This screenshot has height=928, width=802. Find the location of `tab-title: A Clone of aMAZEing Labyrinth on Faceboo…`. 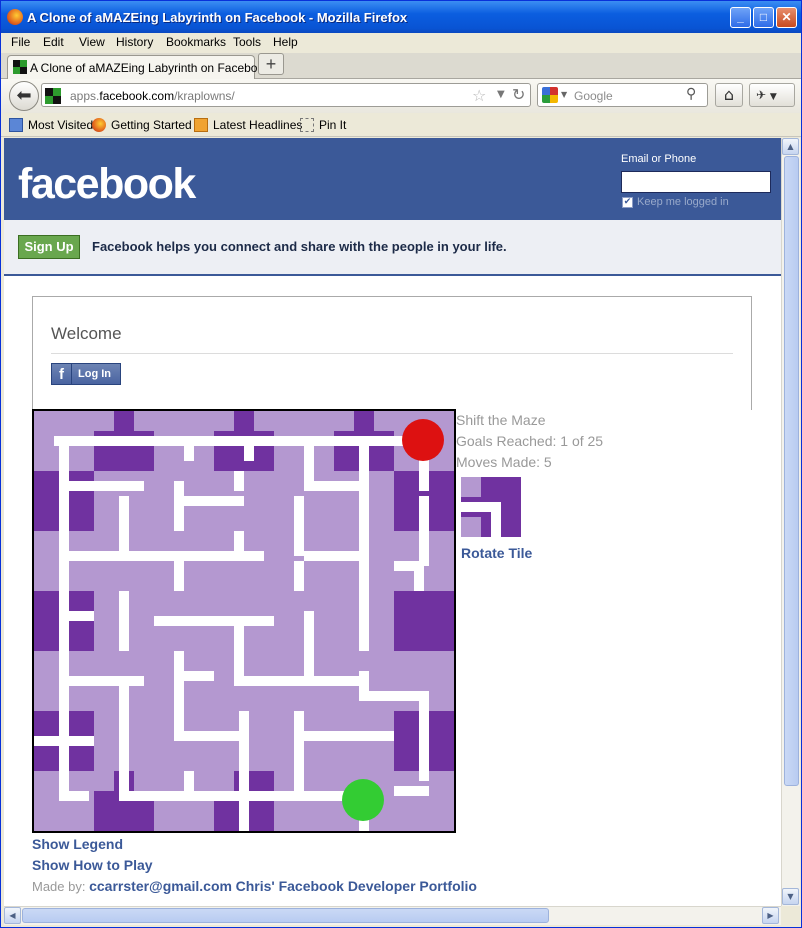

tab-title: A Clone of aMAZEing Labyrinth on Faceboo… is located at coordinates (150, 68).